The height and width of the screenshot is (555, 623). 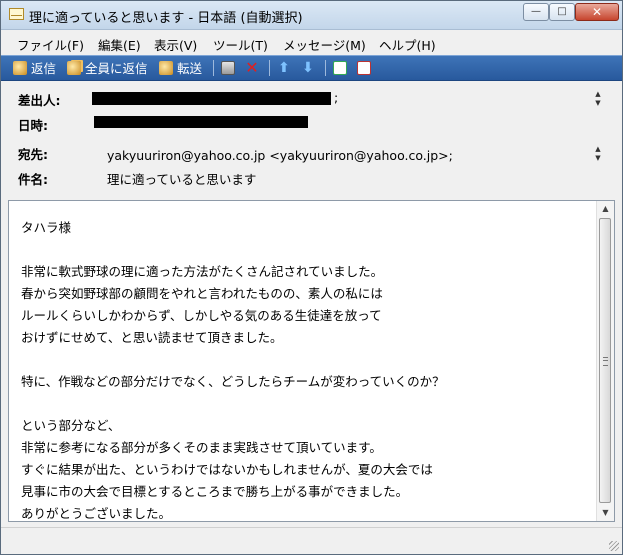 What do you see at coordinates (190, 68) in the screenshot?
I see `forward-label: 転送` at bounding box center [190, 68].